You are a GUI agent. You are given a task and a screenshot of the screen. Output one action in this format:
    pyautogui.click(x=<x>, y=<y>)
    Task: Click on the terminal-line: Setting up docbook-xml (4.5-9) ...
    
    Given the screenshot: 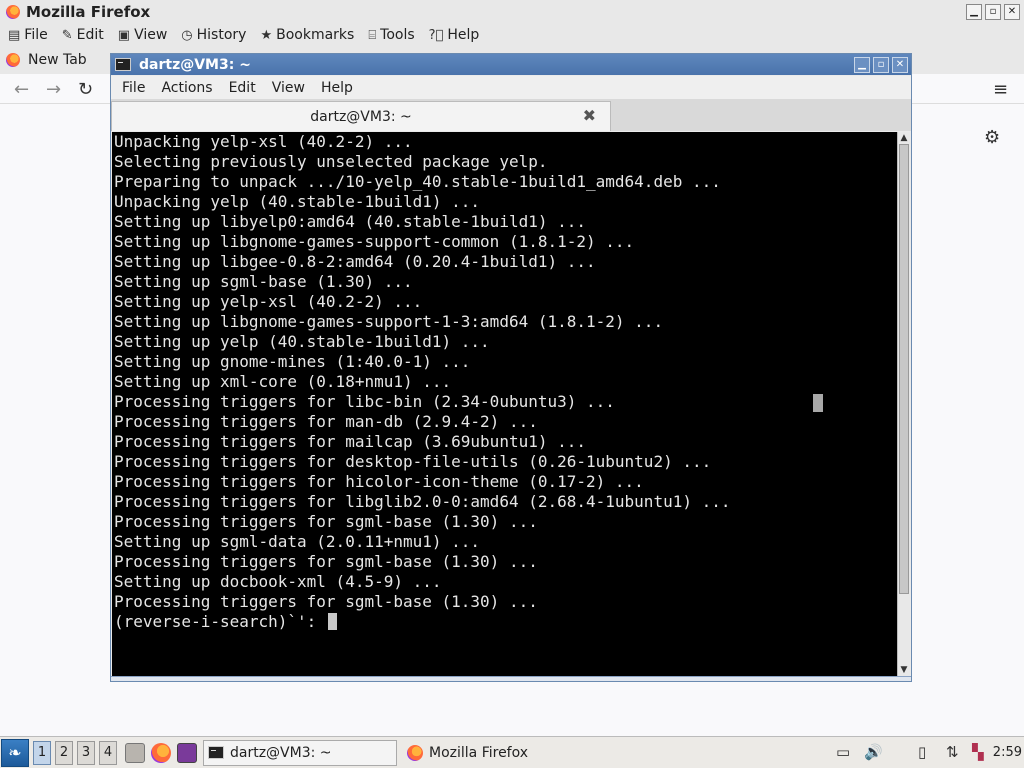 What is the action you would take?
    pyautogui.click(x=278, y=581)
    